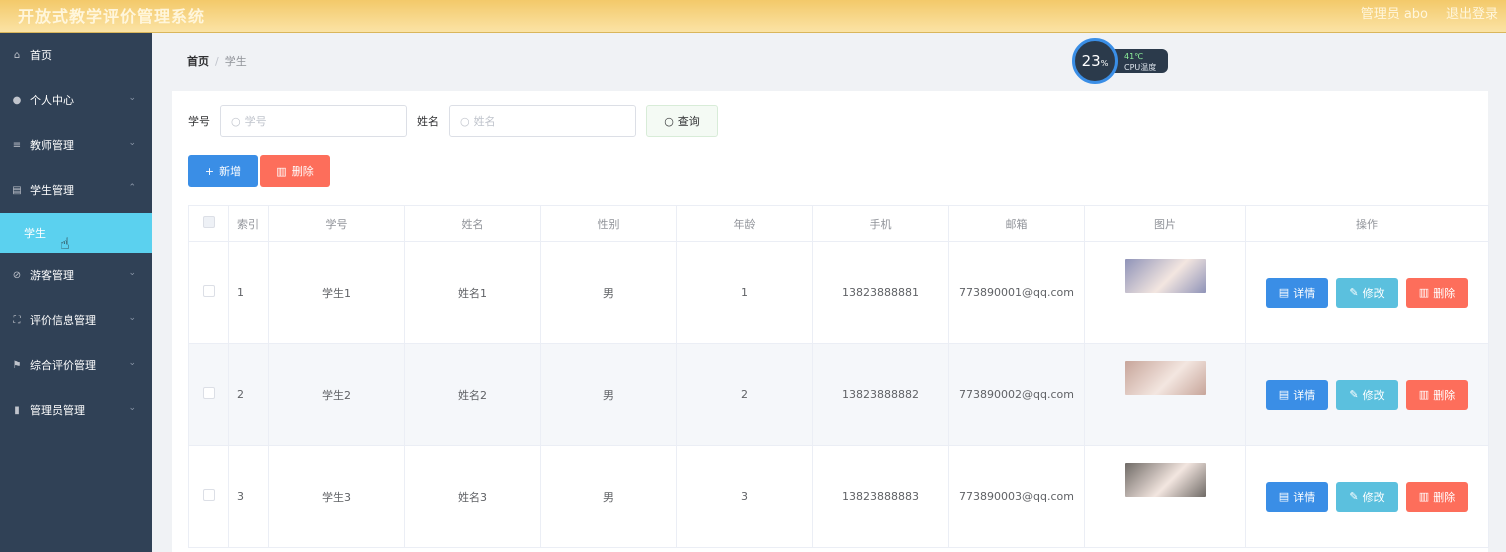 This screenshot has width=1506, height=552. What do you see at coordinates (198, 61) in the screenshot?
I see `breadcrumb-home: 首页` at bounding box center [198, 61].